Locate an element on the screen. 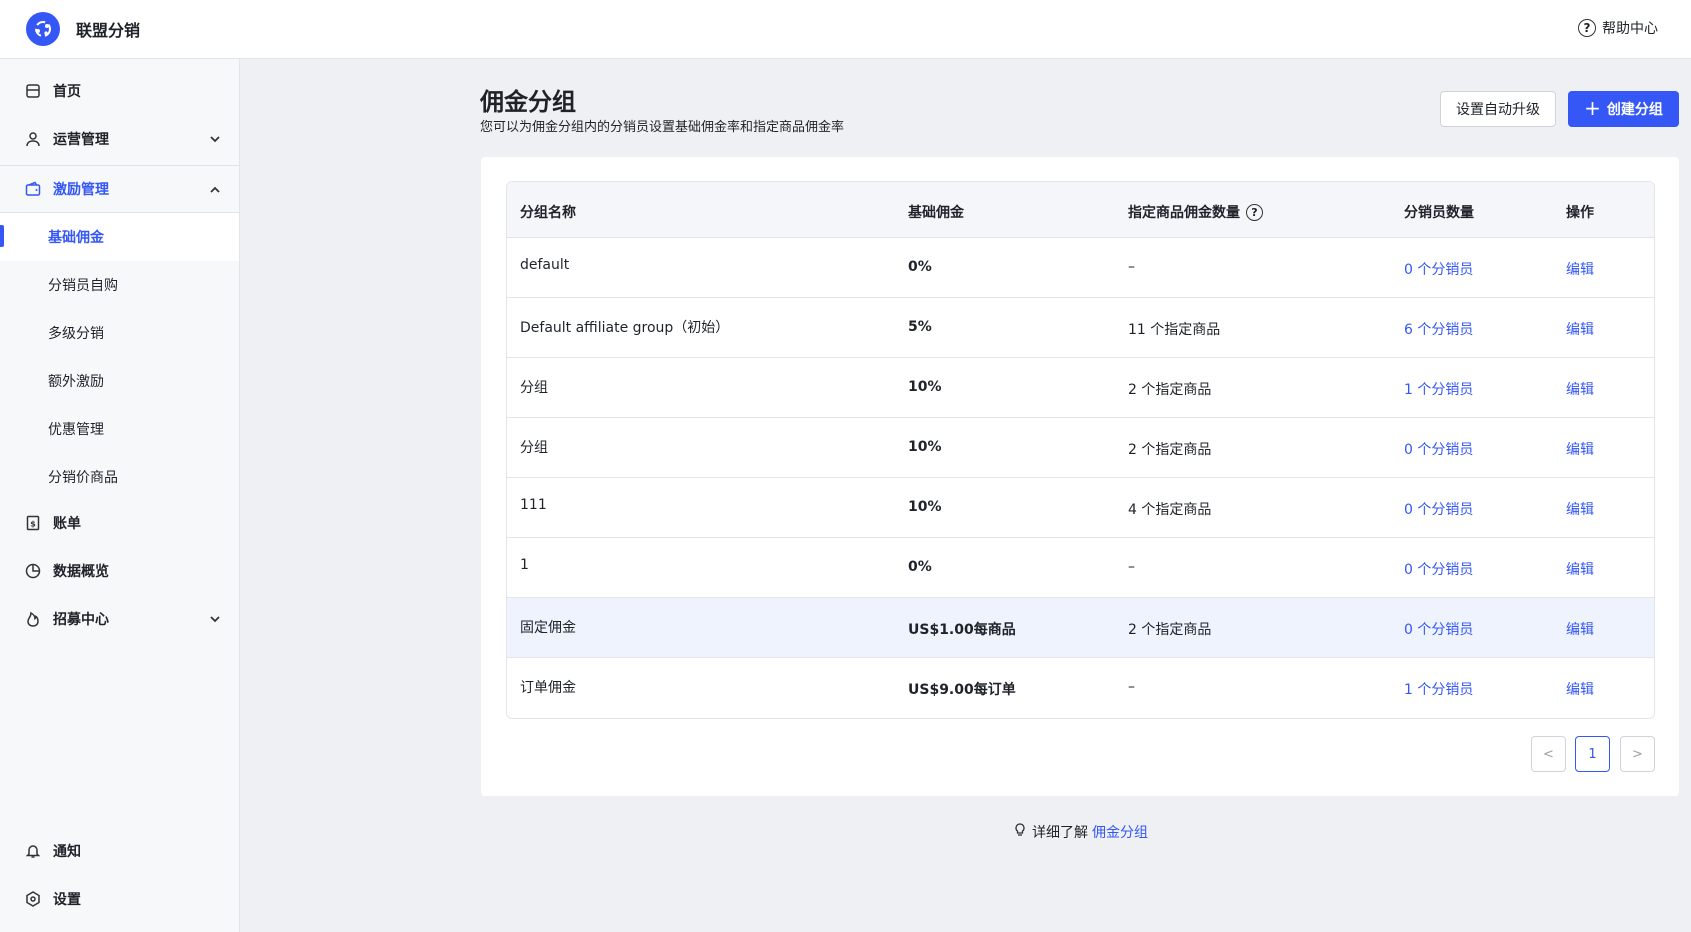 This screenshot has height=932, width=1691. affiliate-count-link: 6 个分销员 is located at coordinates (1438, 329).